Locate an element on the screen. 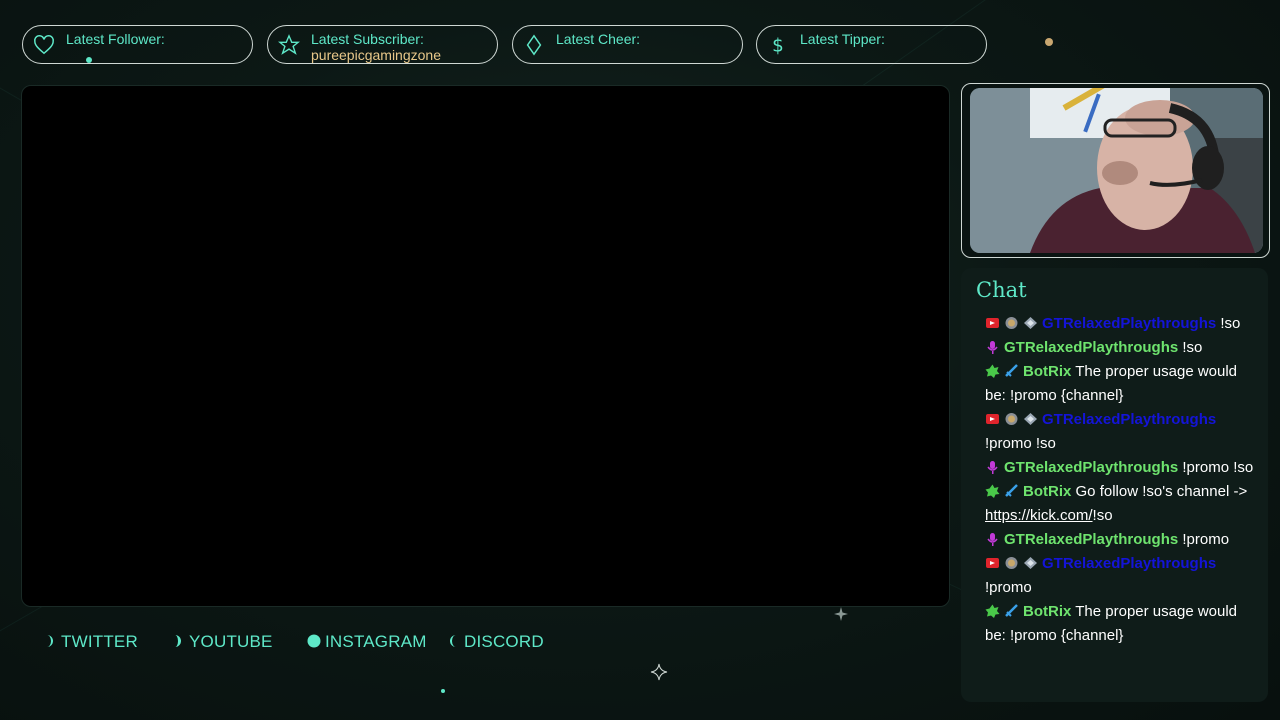 Image resolution: width=1280 pixels, height=720 pixels. webcam-feed is located at coordinates (1116, 170).